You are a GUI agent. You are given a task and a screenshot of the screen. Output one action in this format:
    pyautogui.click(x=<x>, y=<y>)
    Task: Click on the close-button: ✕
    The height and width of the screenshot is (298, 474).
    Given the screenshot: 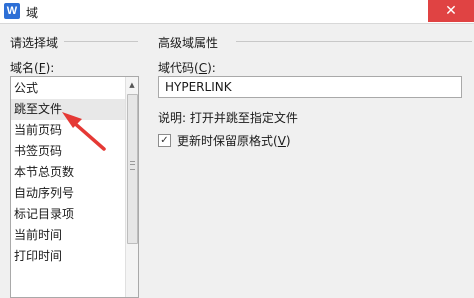 What is the action you would take?
    pyautogui.click(x=451, y=11)
    